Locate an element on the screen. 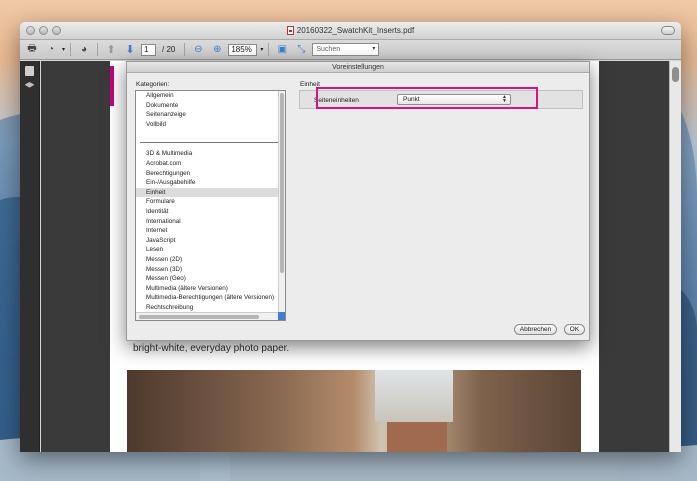  ok-button: OK is located at coordinates (574, 329).